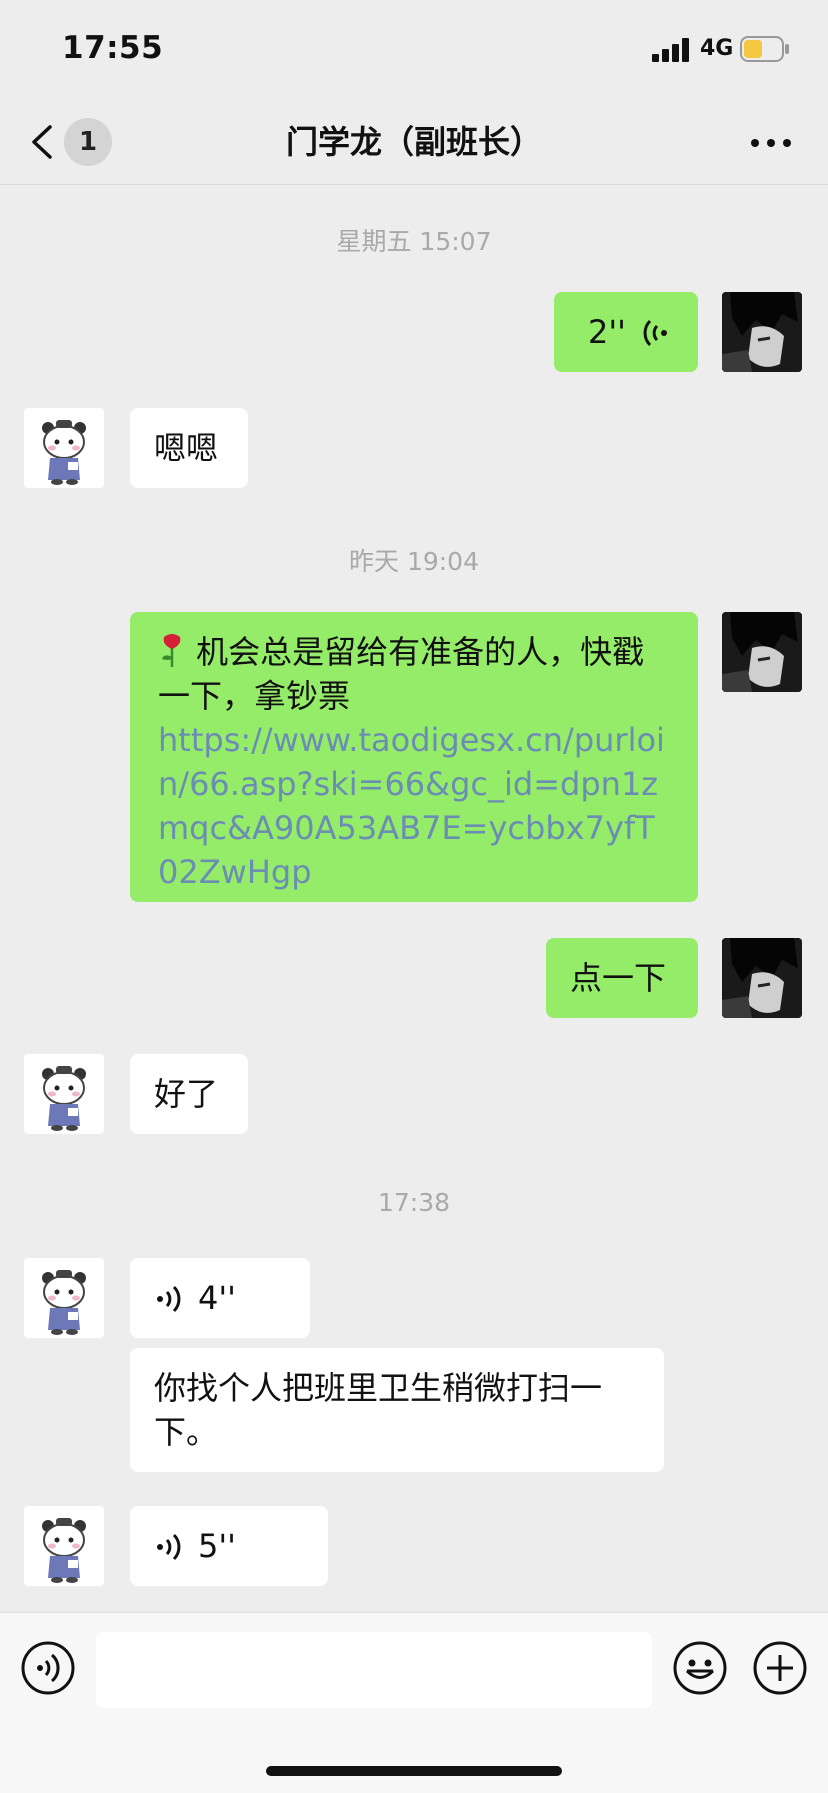  What do you see at coordinates (771, 143) in the screenshot?
I see `more-icon` at bounding box center [771, 143].